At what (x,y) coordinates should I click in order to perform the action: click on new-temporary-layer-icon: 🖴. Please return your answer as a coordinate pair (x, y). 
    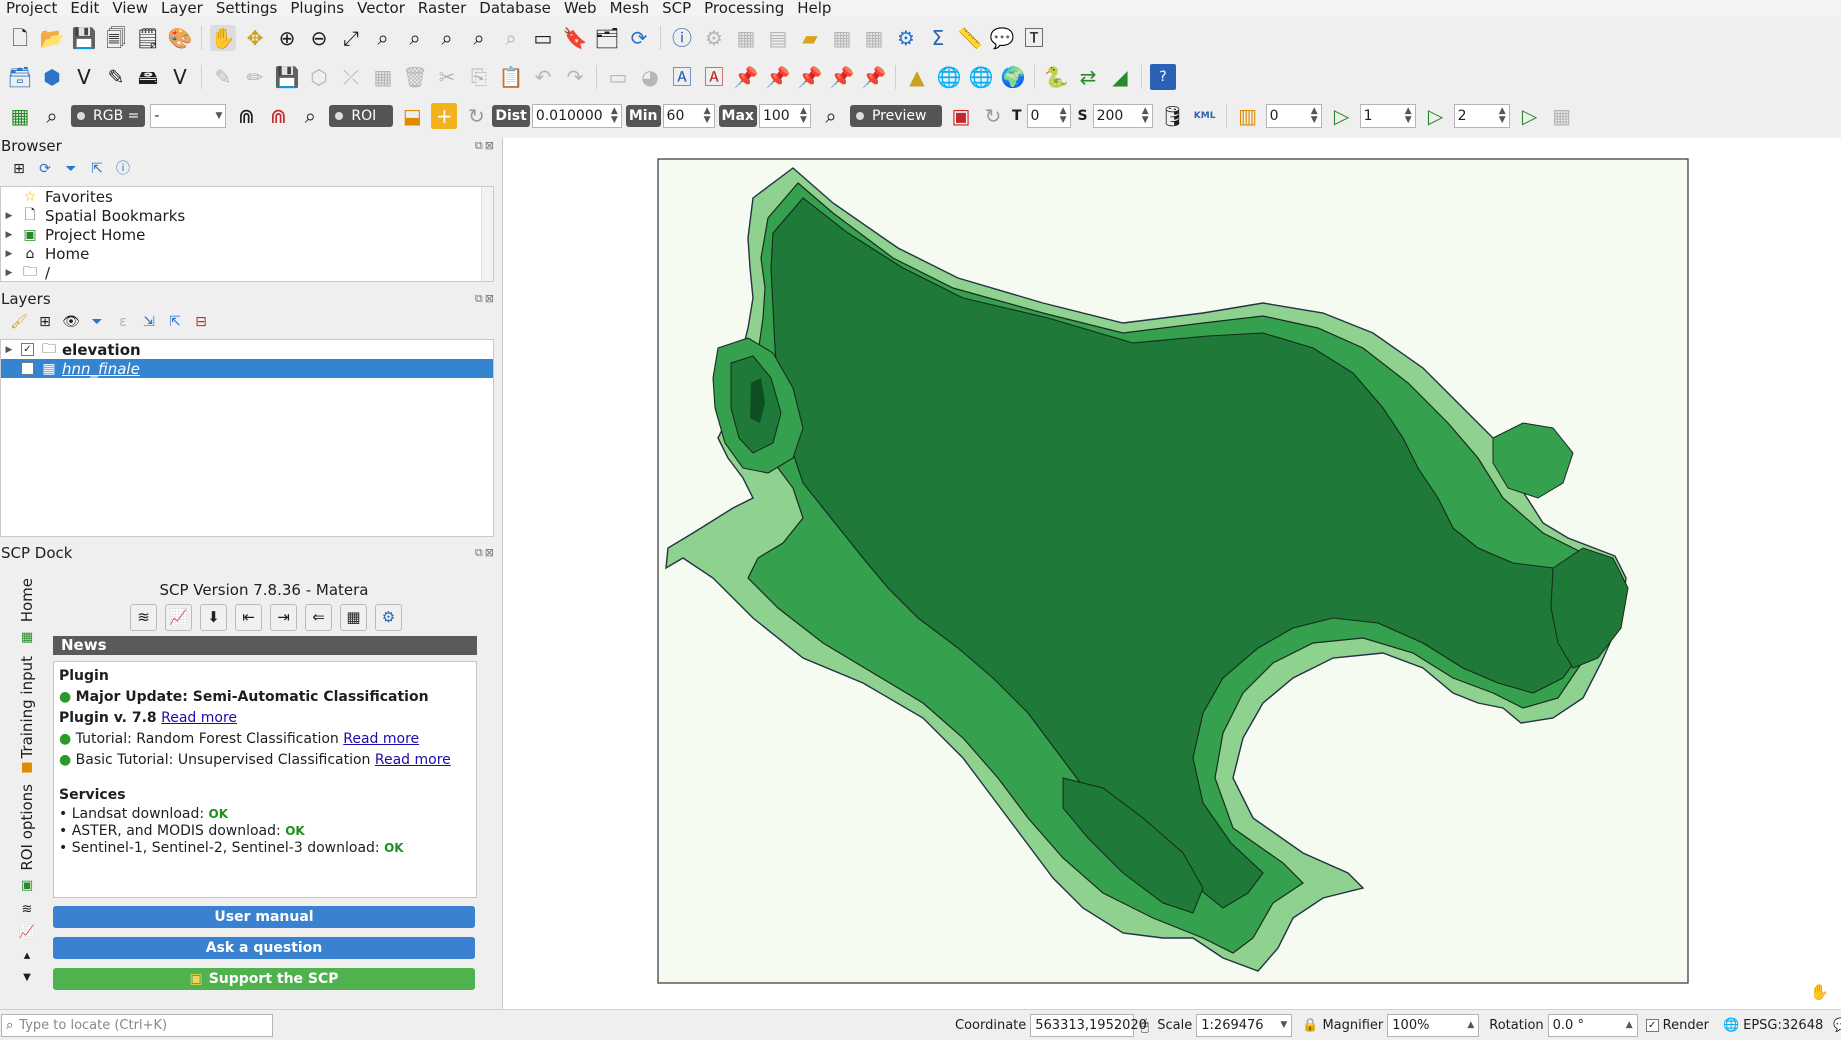
    Looking at the image, I should click on (148, 77).